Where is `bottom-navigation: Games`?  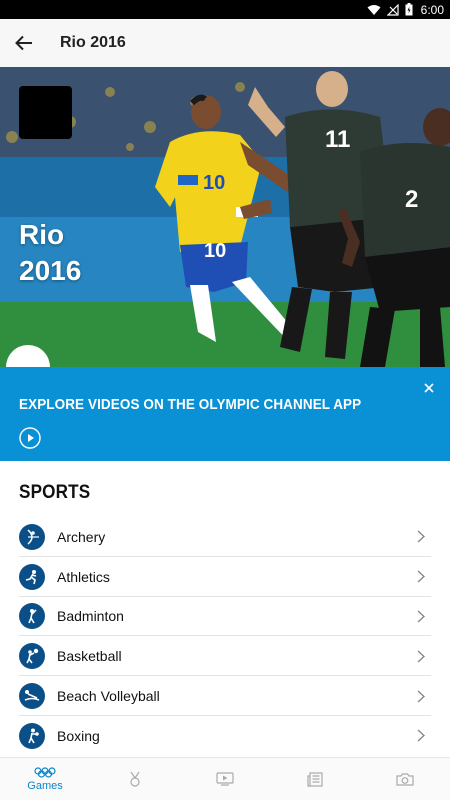 bottom-navigation: Games is located at coordinates (225, 778).